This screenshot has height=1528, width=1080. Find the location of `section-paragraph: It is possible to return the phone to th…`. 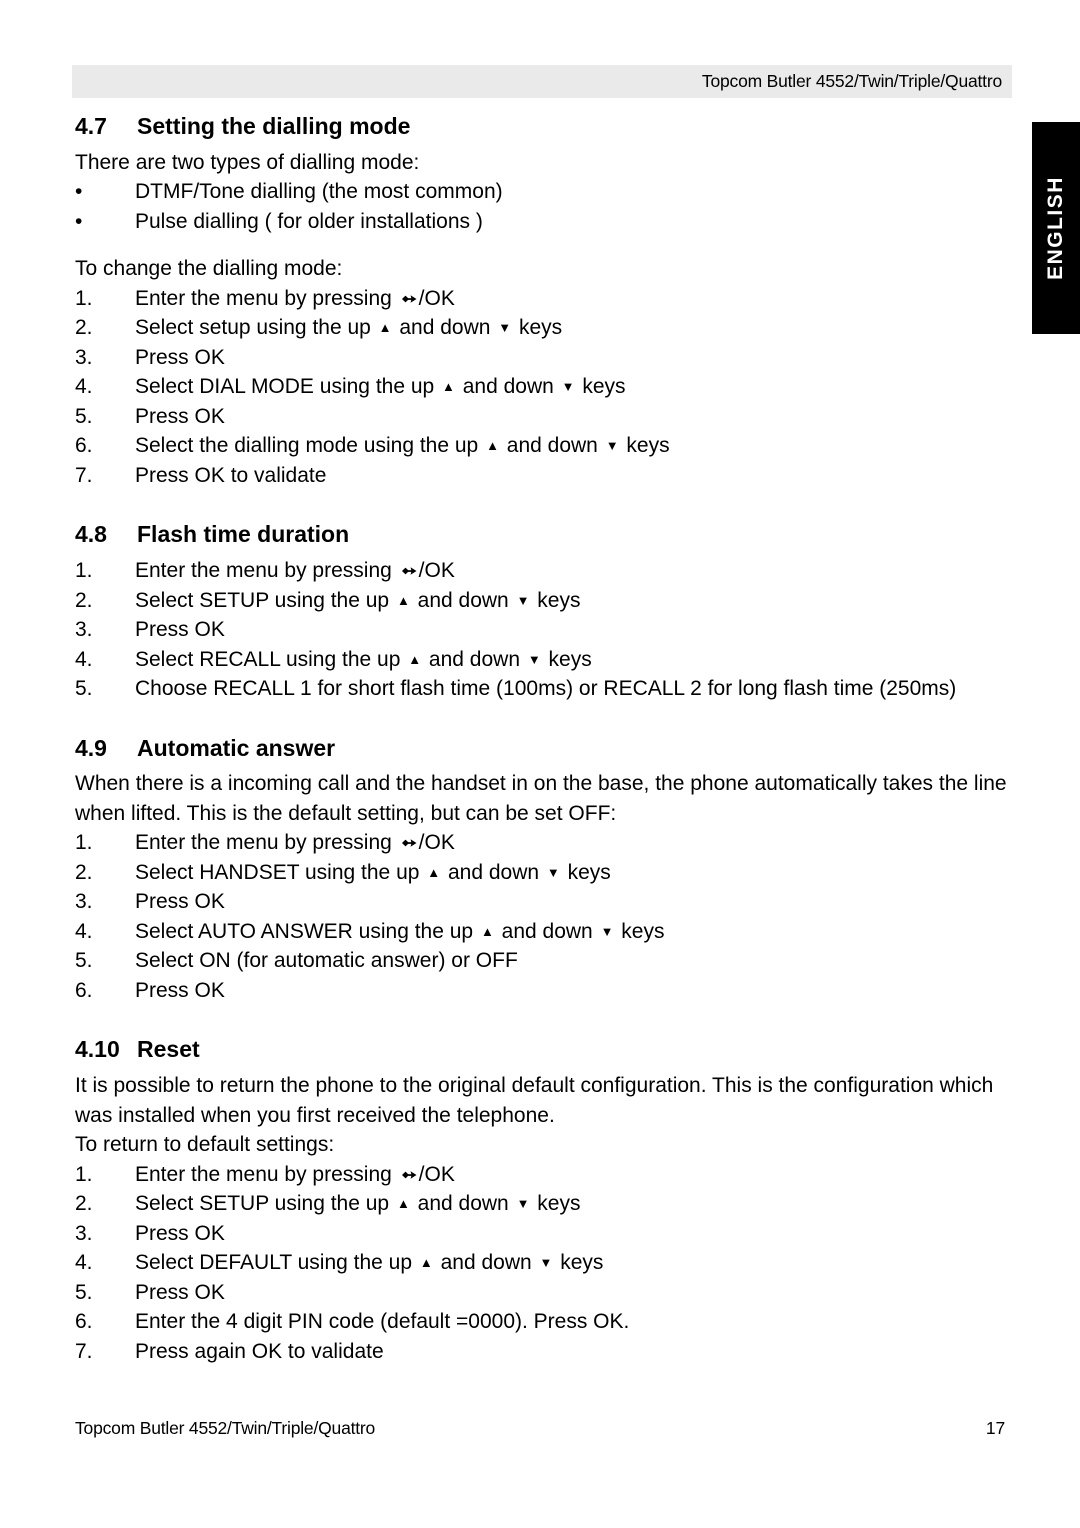

section-paragraph: It is possible to return the phone to th… is located at coordinates (534, 1100).